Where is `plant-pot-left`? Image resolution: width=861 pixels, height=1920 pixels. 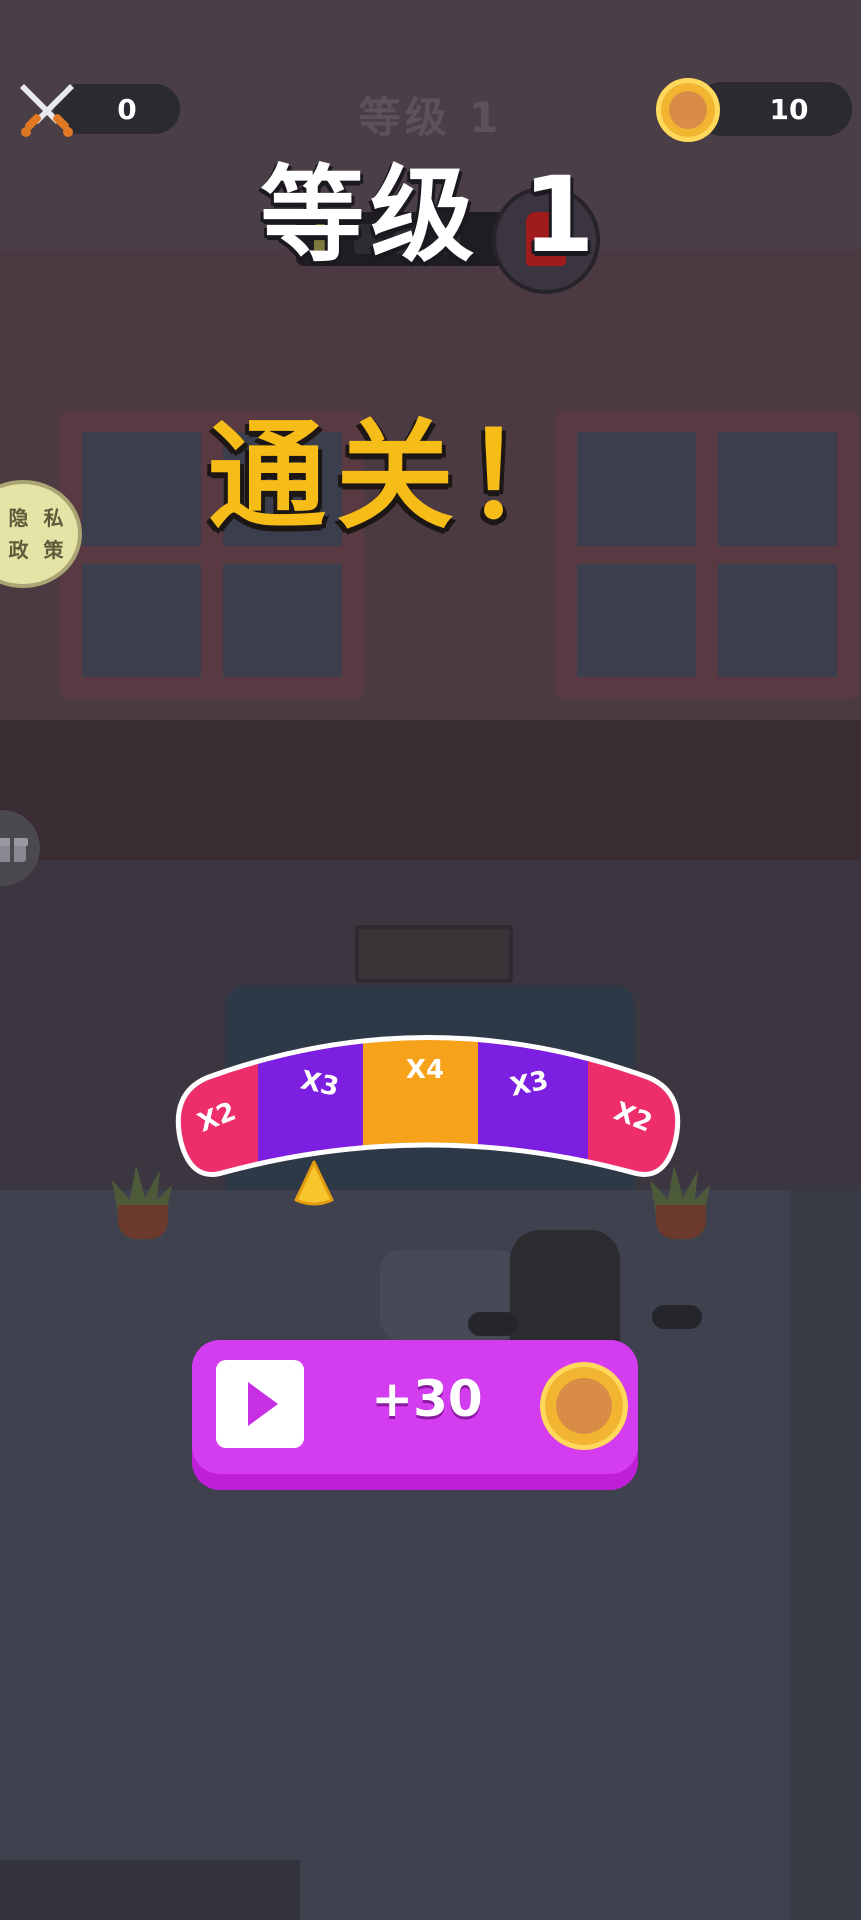
plant-pot-left is located at coordinates (143, 1222).